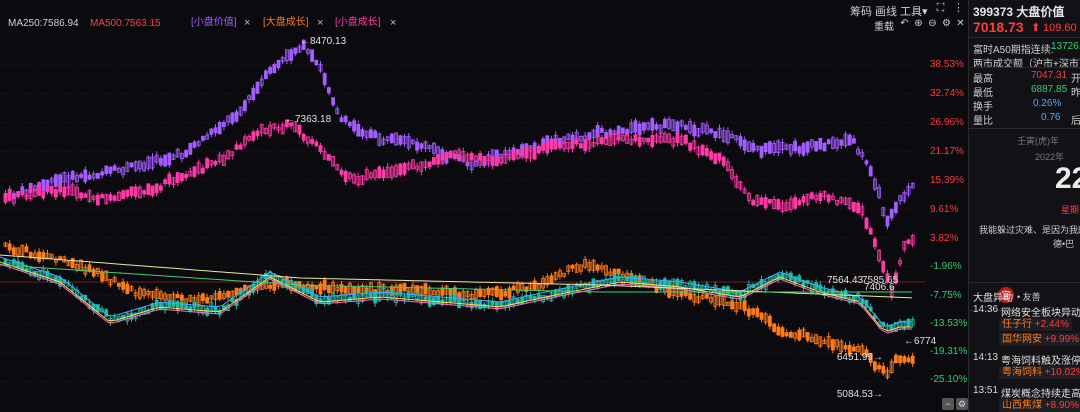  What do you see at coordinates (1049, 89) in the screenshot?
I see `low-value: 6887.85` at bounding box center [1049, 89].